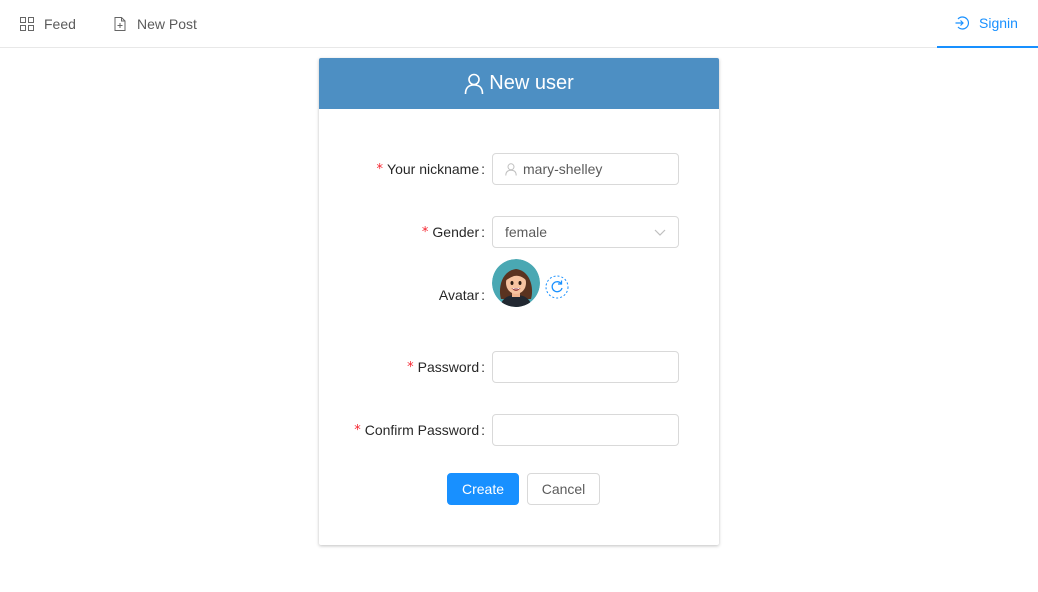  I want to click on gender-select: female, so click(585, 232).